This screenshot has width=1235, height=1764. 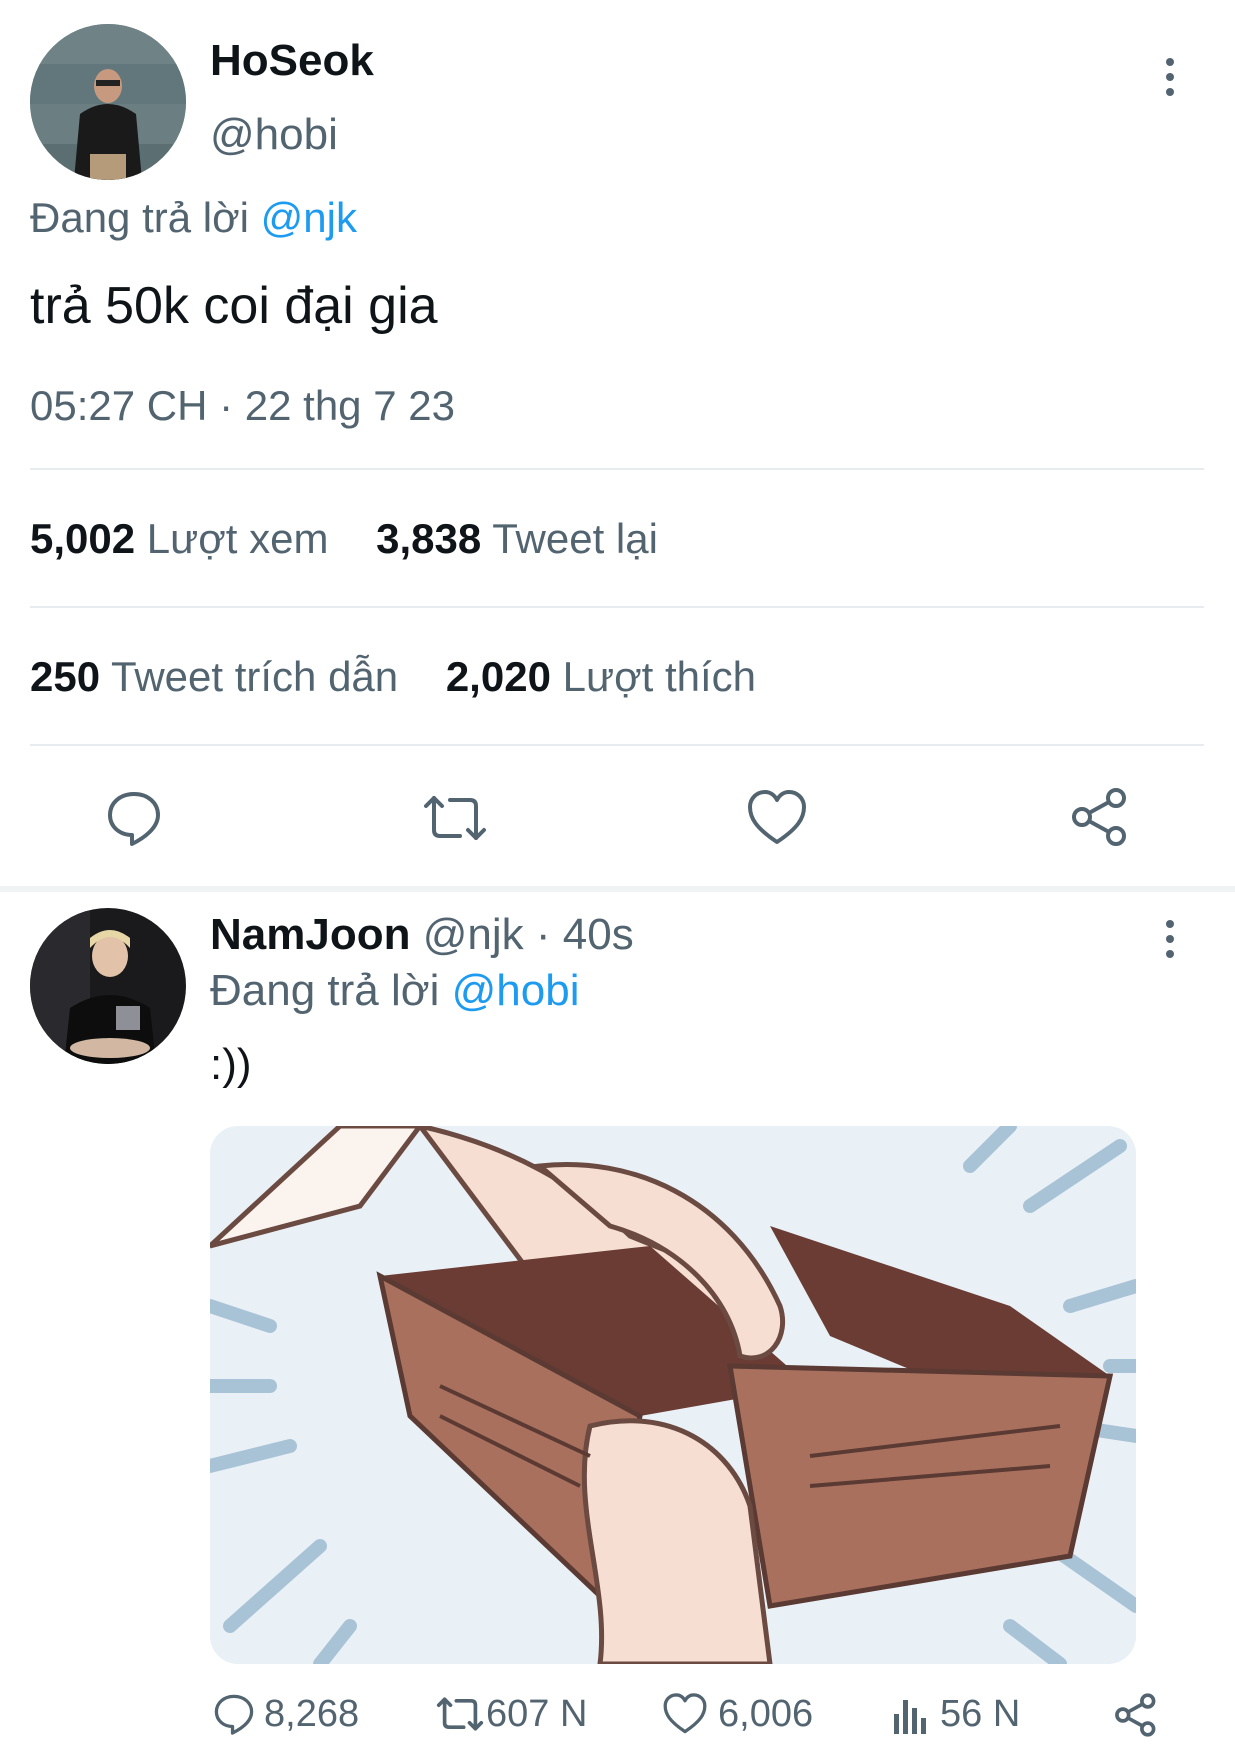 I want to click on reply-action-like: 6,006, so click(x=737, y=1714).